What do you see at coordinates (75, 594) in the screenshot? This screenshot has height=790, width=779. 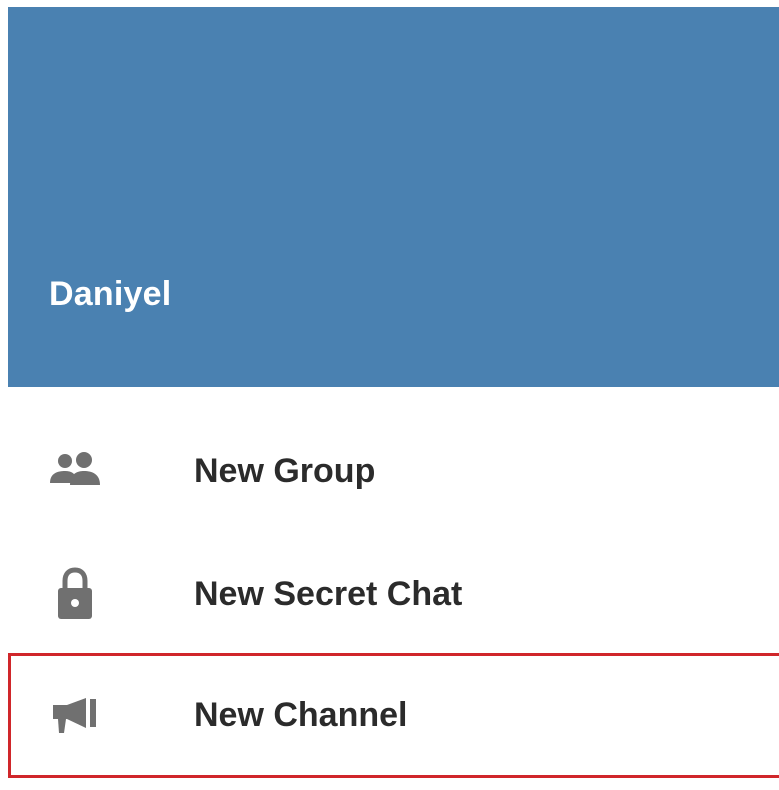 I see `lock-icon` at bounding box center [75, 594].